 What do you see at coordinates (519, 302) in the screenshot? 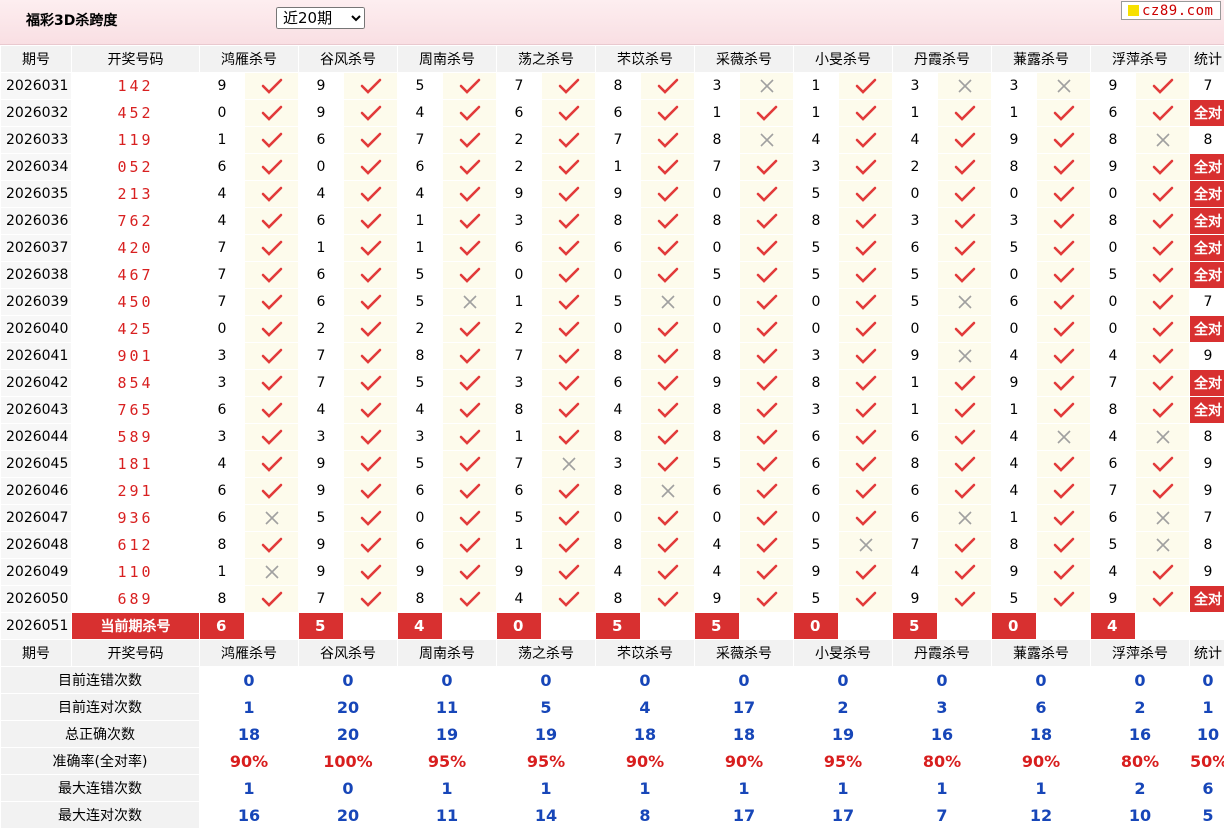
I see `kill-number: 1` at bounding box center [519, 302].